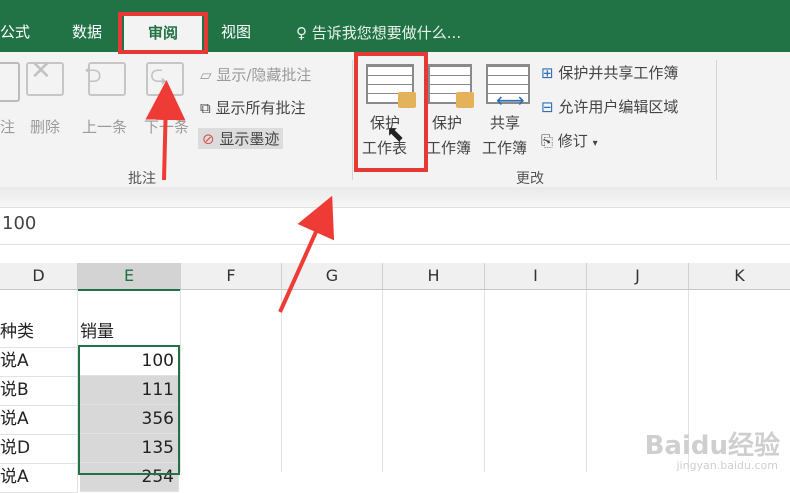 The width and height of the screenshot is (790, 493). Describe the element at coordinates (165, 130) in the screenshot. I see `arrow-to-review-tab` at that location.